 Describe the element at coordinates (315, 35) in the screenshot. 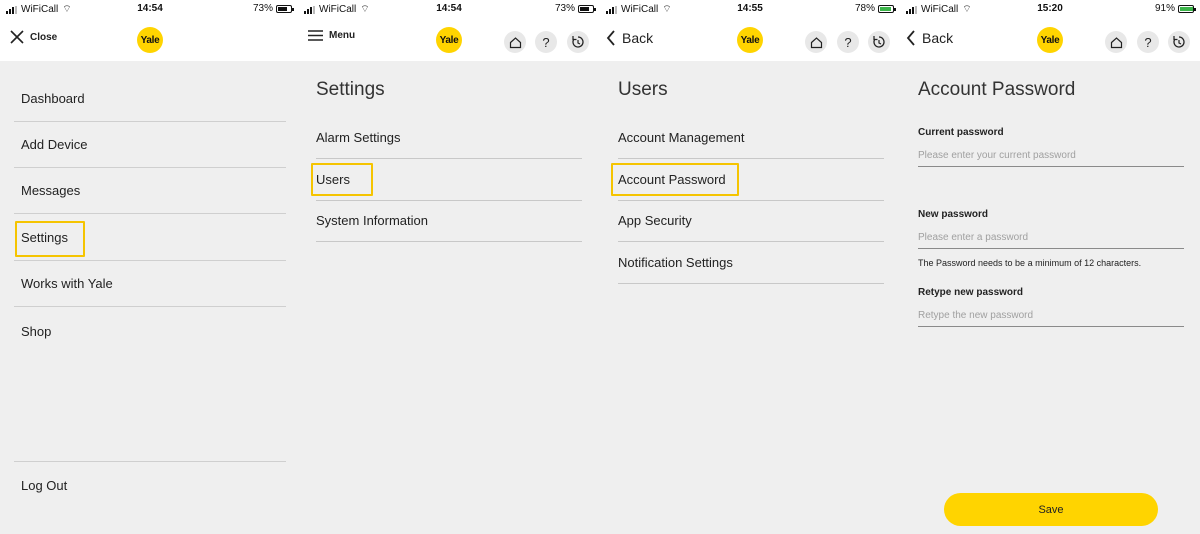

I see `hamburger-icon` at that location.